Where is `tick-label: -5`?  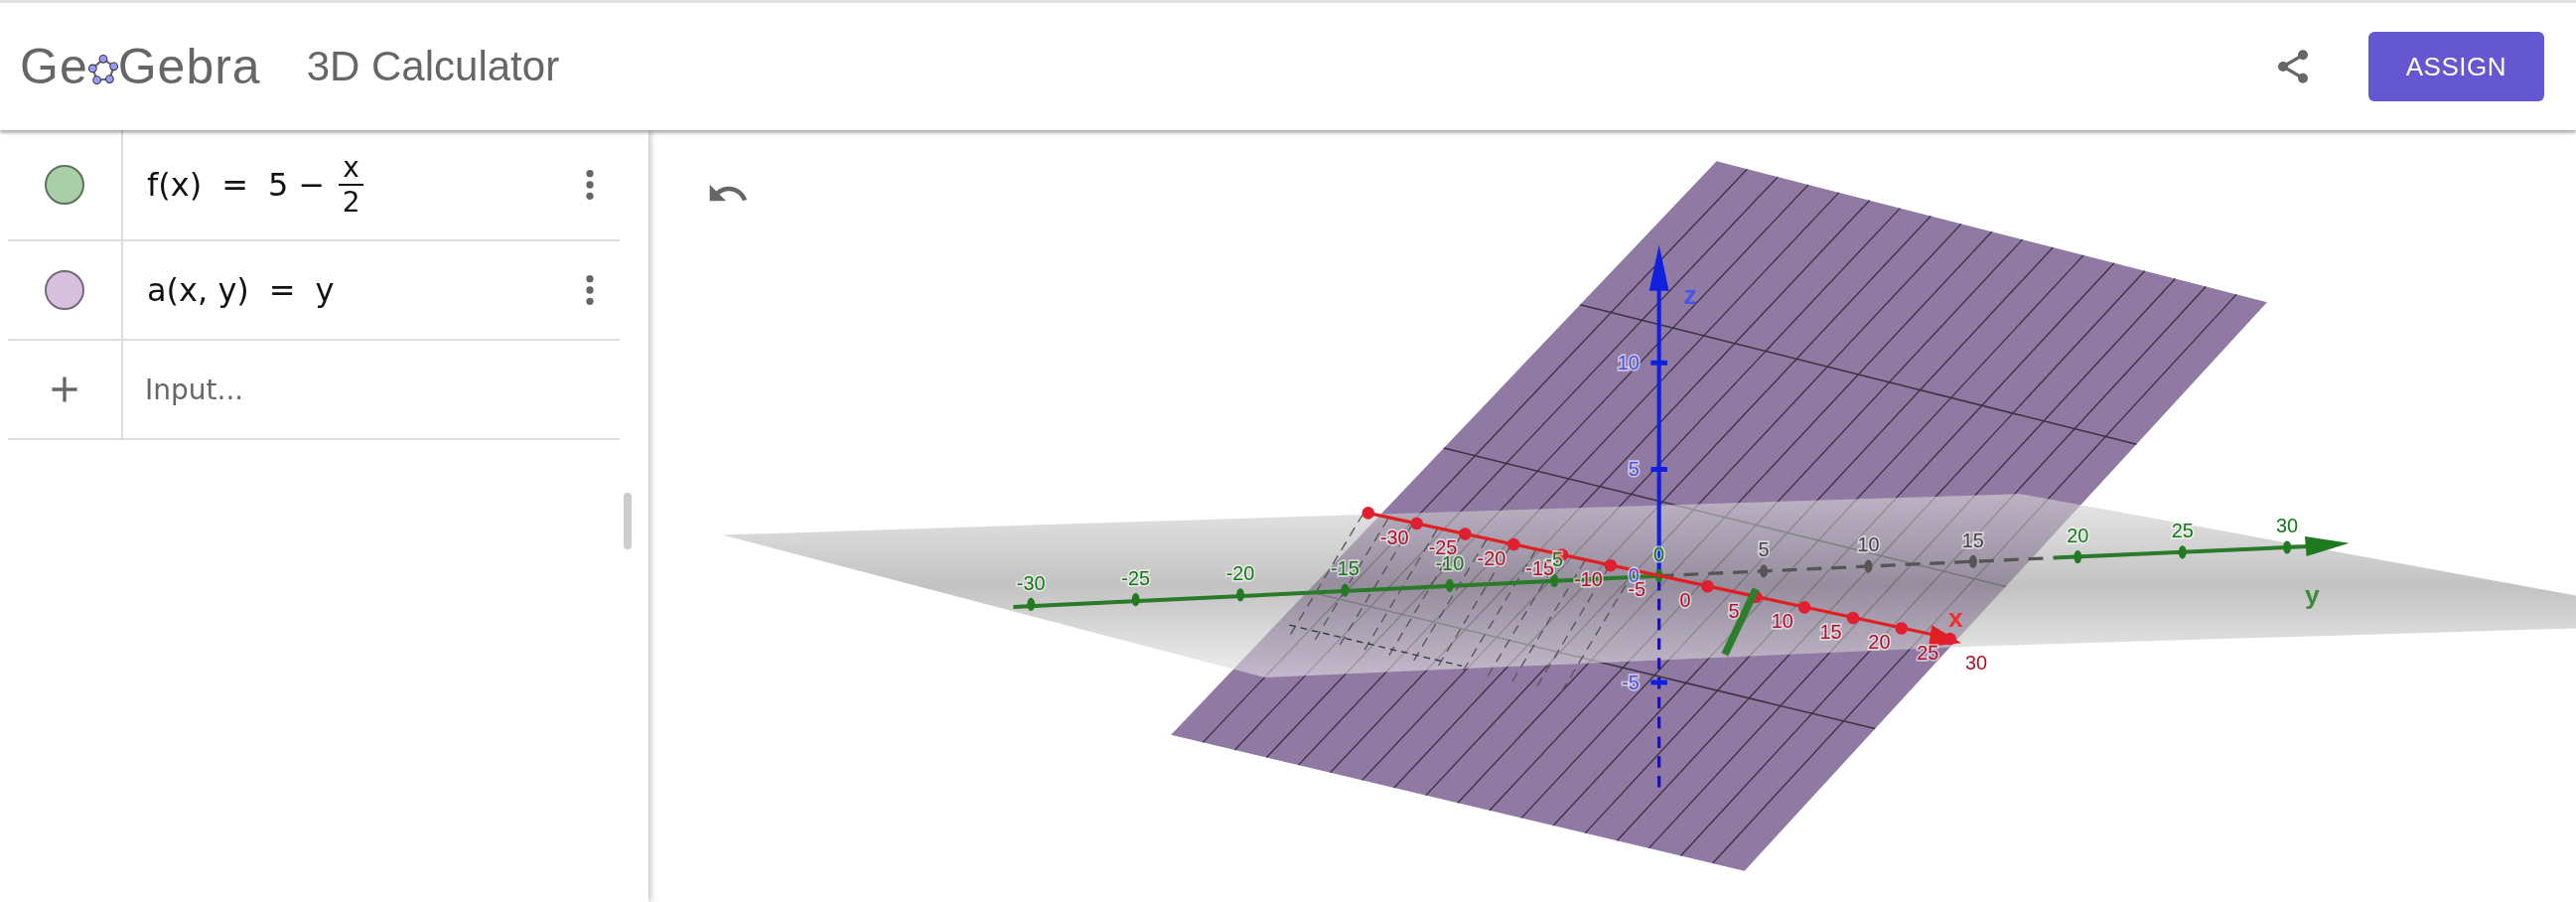
tick-label: -5 is located at coordinates (1631, 682).